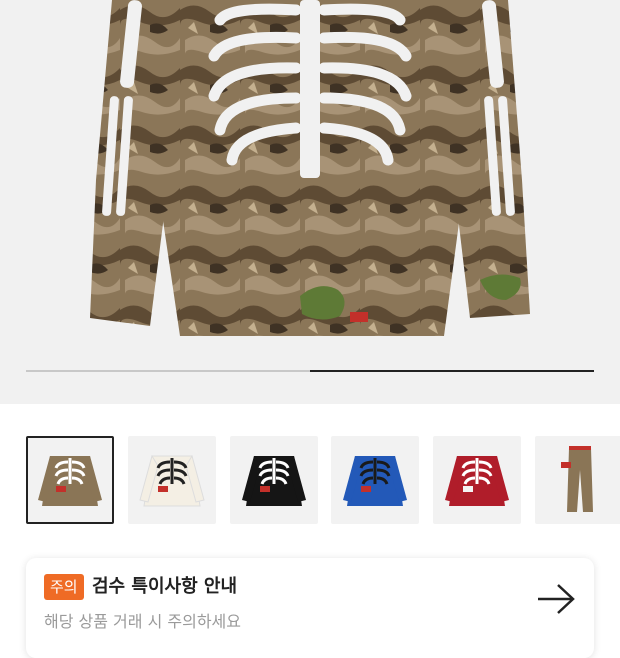 This screenshot has height=658, width=620. I want to click on thumbnail-4-image, so click(375, 481).